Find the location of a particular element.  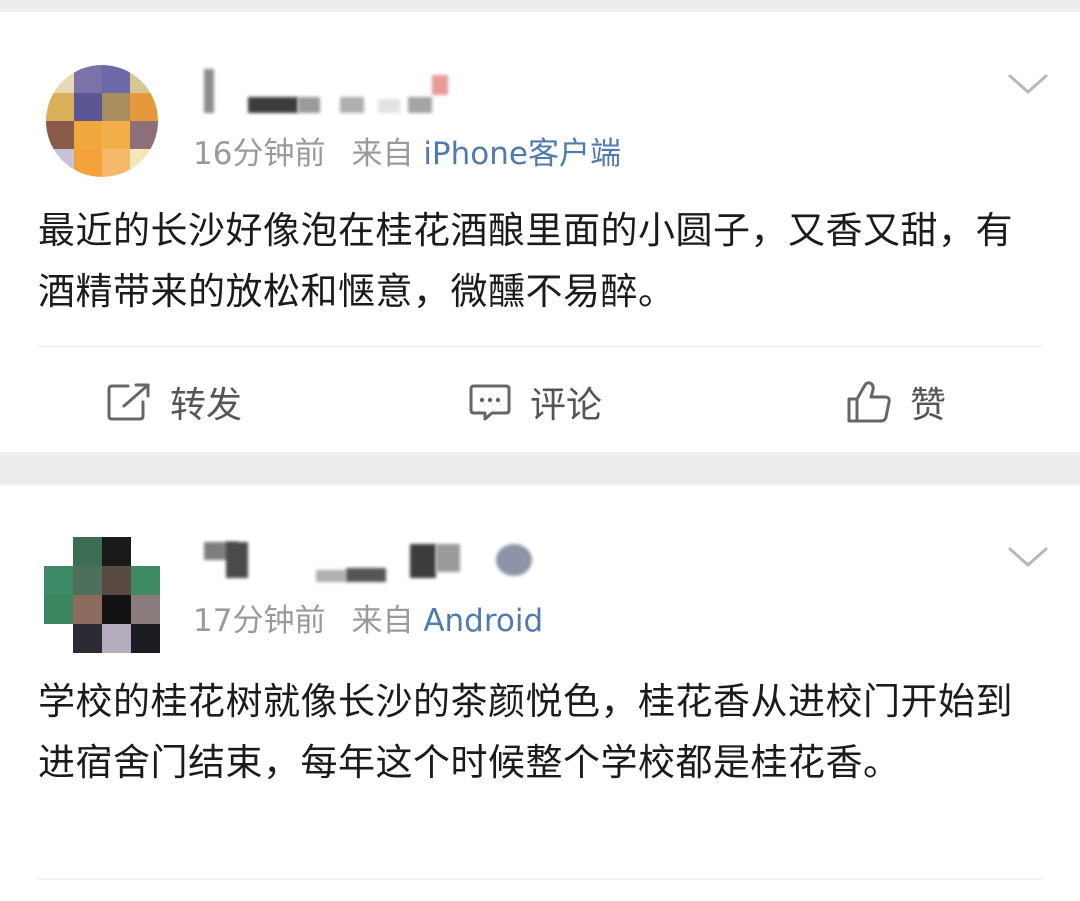

comment-icon is located at coordinates (490, 402).